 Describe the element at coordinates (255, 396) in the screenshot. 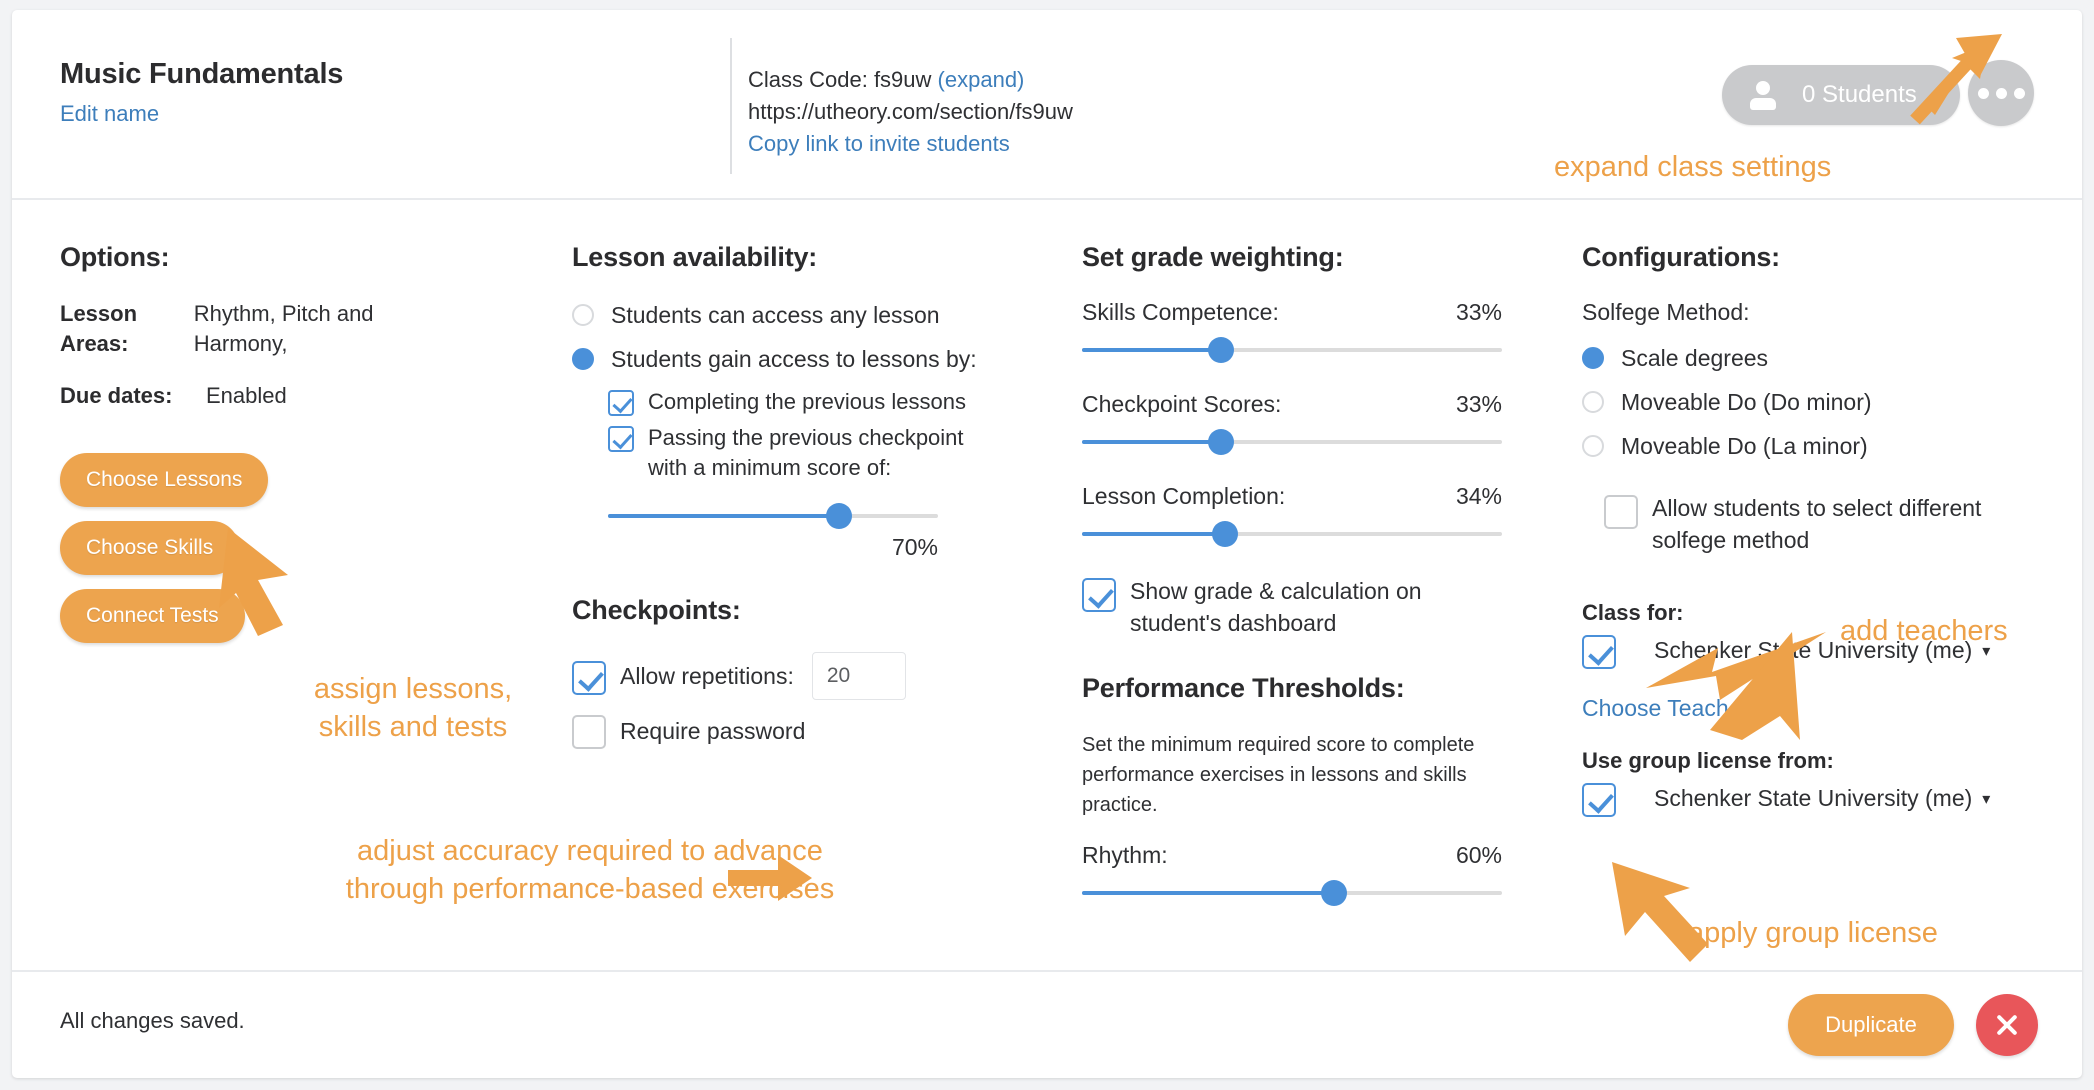

I see `option-row-due-dates: Due dates: Enabled` at that location.